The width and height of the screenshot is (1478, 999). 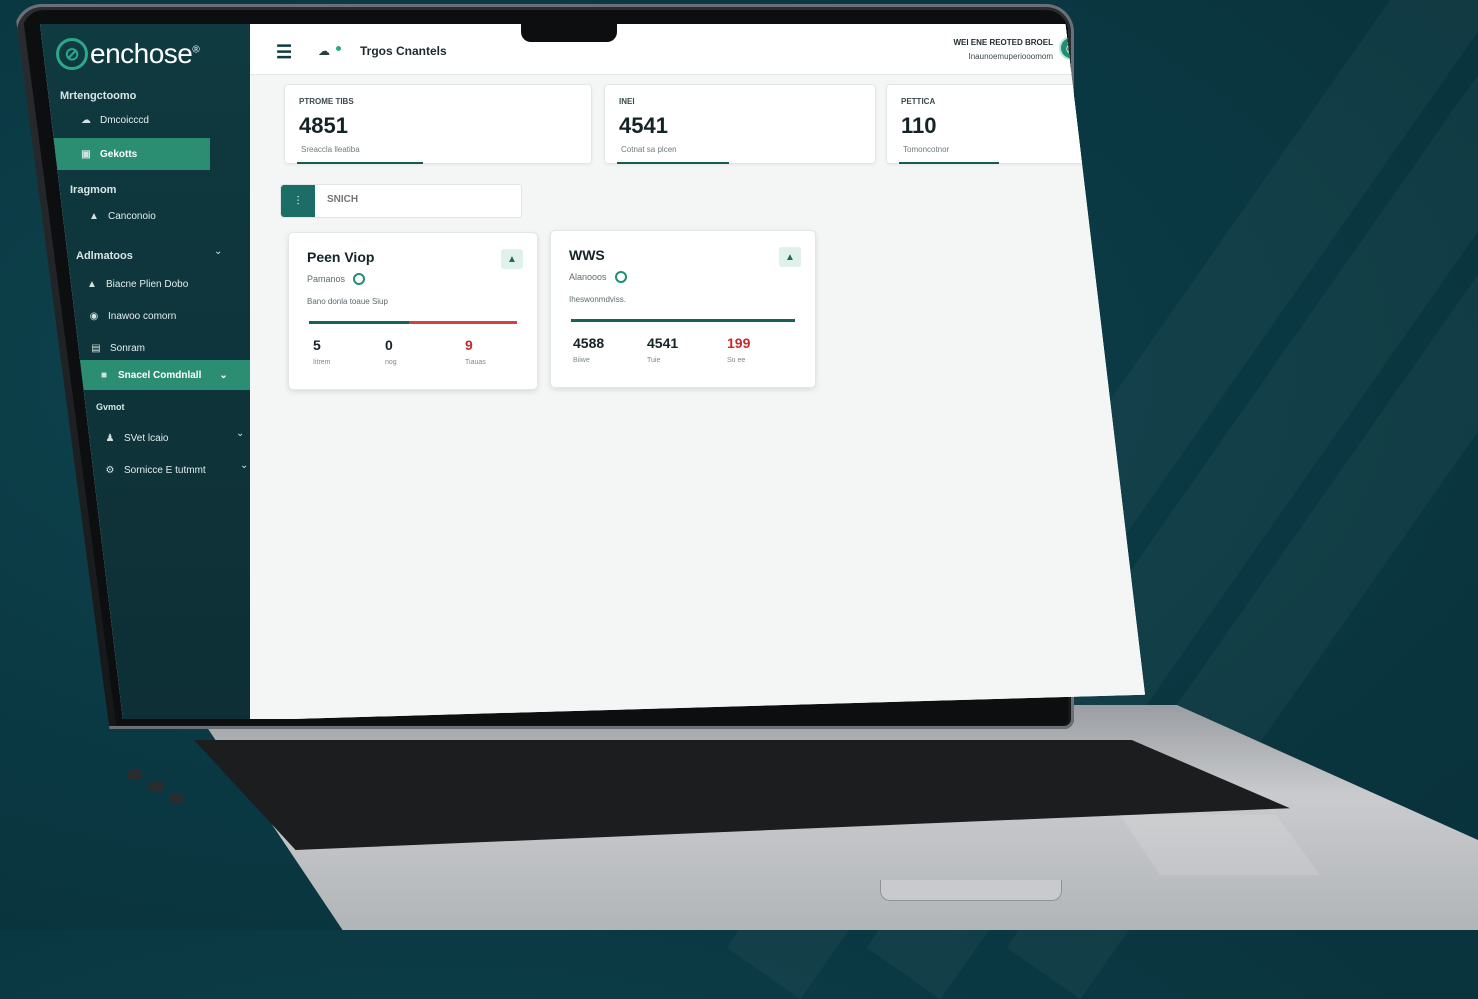 I want to click on logo-icon: ⊘, so click(x=72, y=54).